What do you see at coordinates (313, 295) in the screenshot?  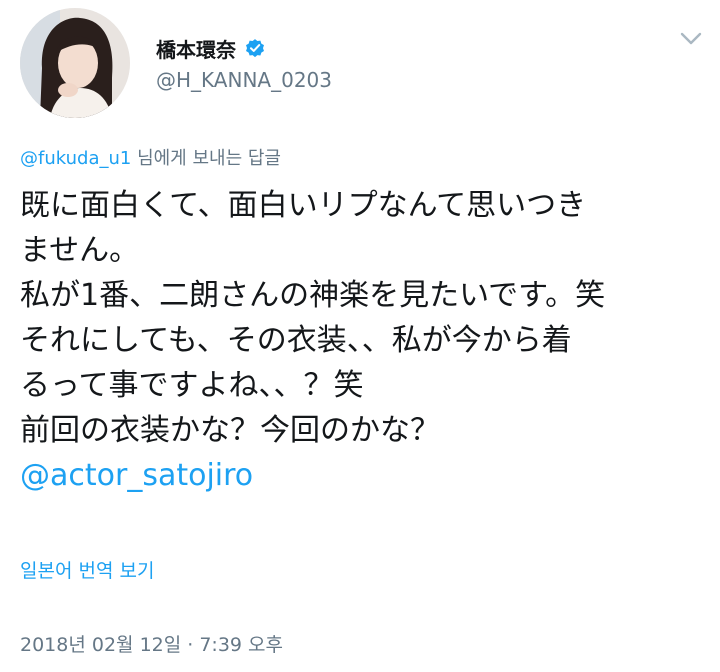 I see `tweet-line: 私が1番、二朗さんの神楽を見たいです。笑` at bounding box center [313, 295].